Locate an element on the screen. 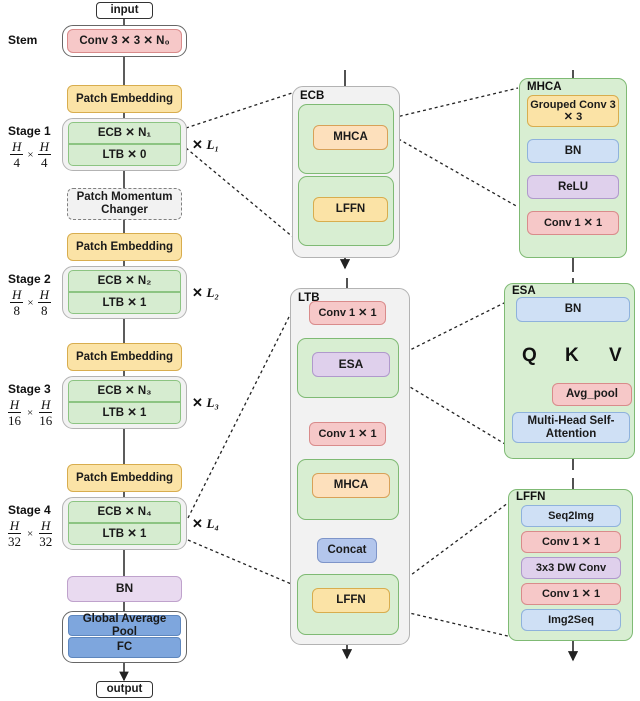 The height and width of the screenshot is (701, 640). patch-embedding-3: Patch Embedding is located at coordinates (124, 357).